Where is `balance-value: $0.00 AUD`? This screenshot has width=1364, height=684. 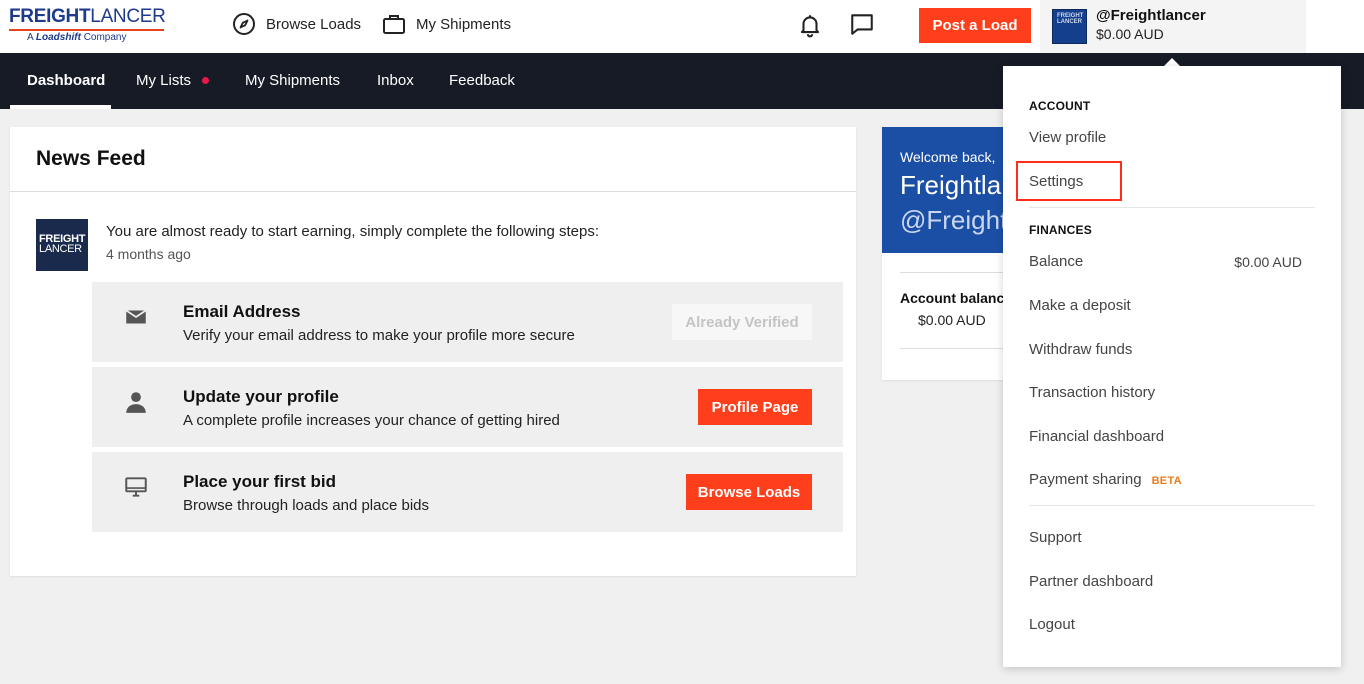
balance-value: $0.00 AUD is located at coordinates (1268, 262).